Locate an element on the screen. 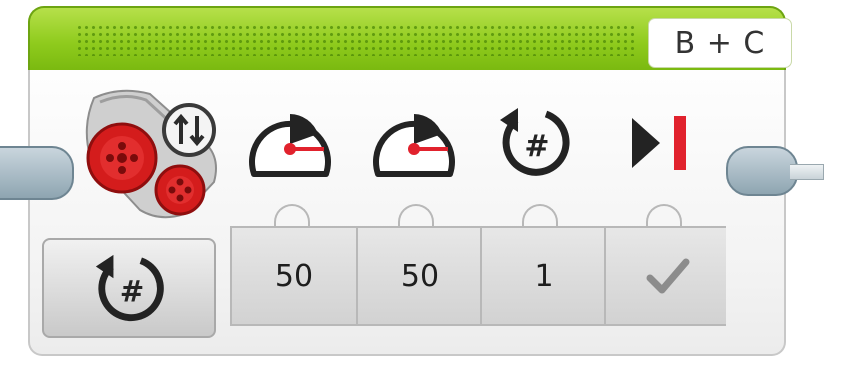 Image resolution: width=842 pixels, height=366 pixels. brake-at-end-checkbox is located at coordinates (667, 276).